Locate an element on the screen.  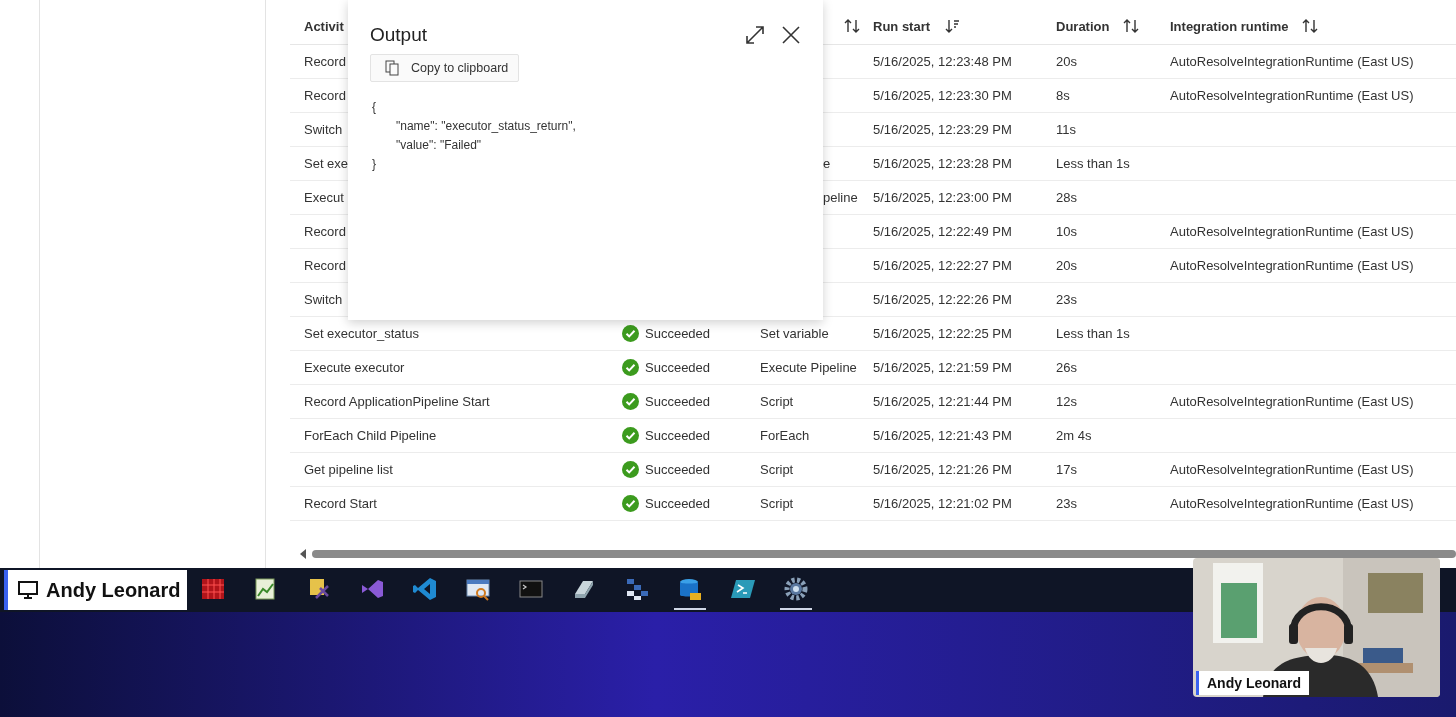
run-start: 5/16/2025, 12:23:30 PM is located at coordinates (942, 95).